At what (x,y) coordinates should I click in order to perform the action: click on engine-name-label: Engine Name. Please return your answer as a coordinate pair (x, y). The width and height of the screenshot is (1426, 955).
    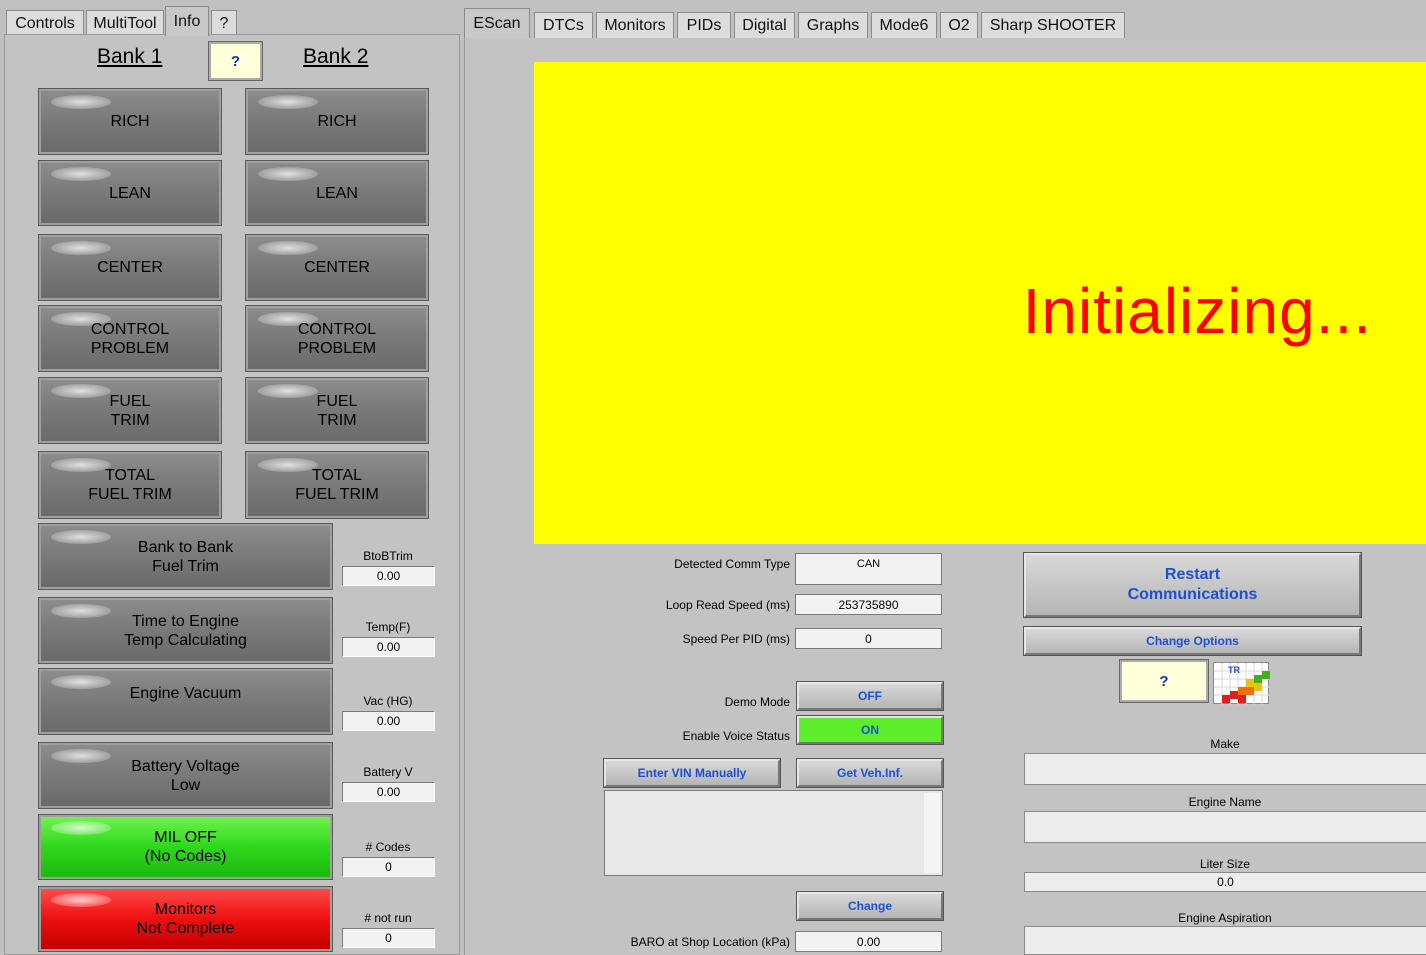
    Looking at the image, I should click on (1225, 802).